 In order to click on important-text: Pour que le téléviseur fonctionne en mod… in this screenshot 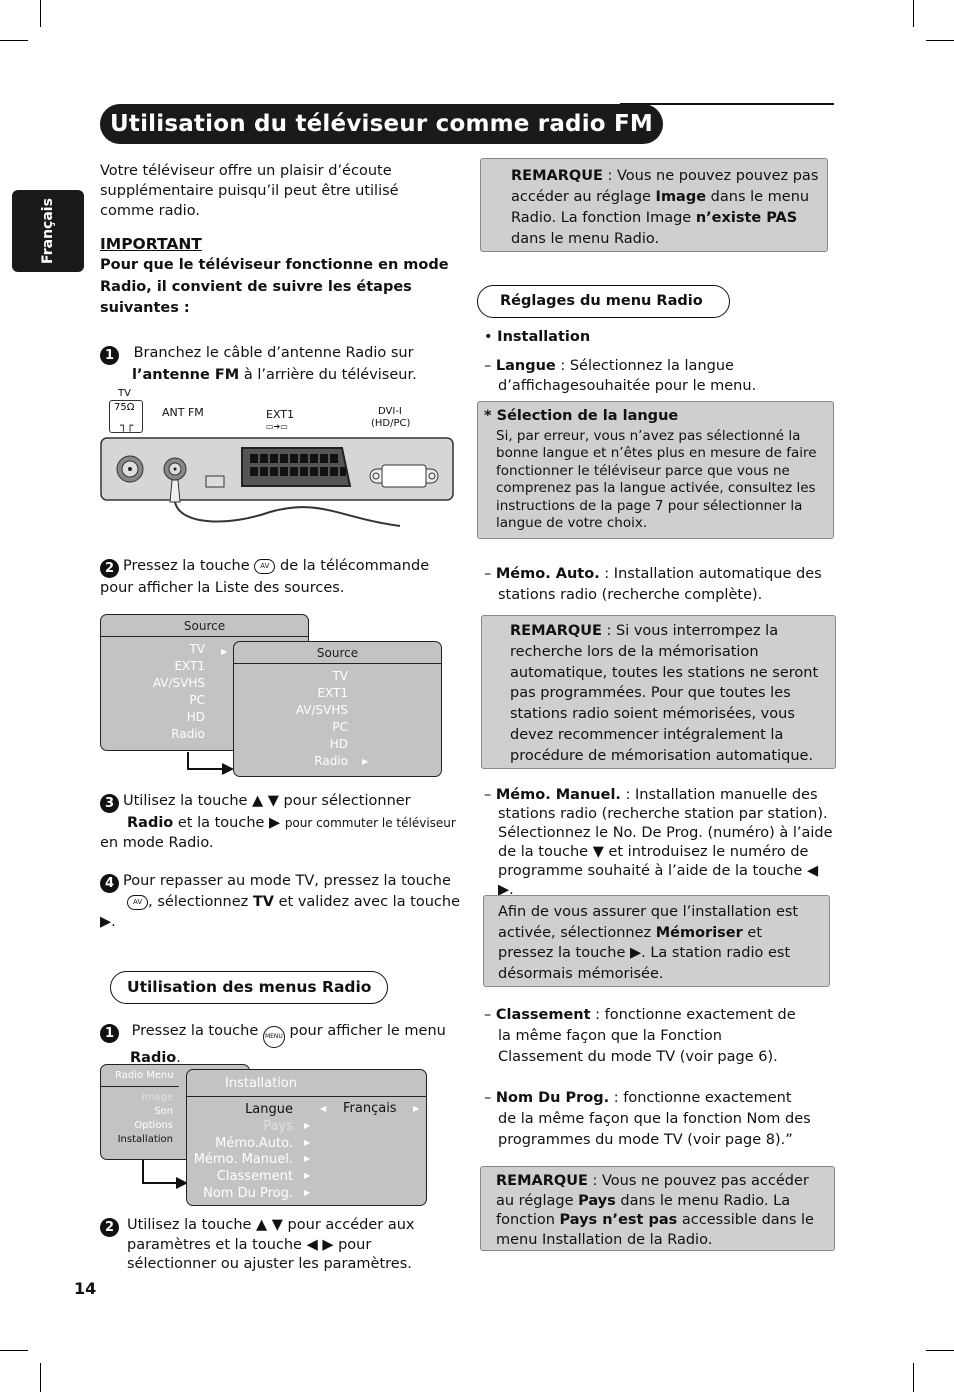, I will do `click(274, 286)`.